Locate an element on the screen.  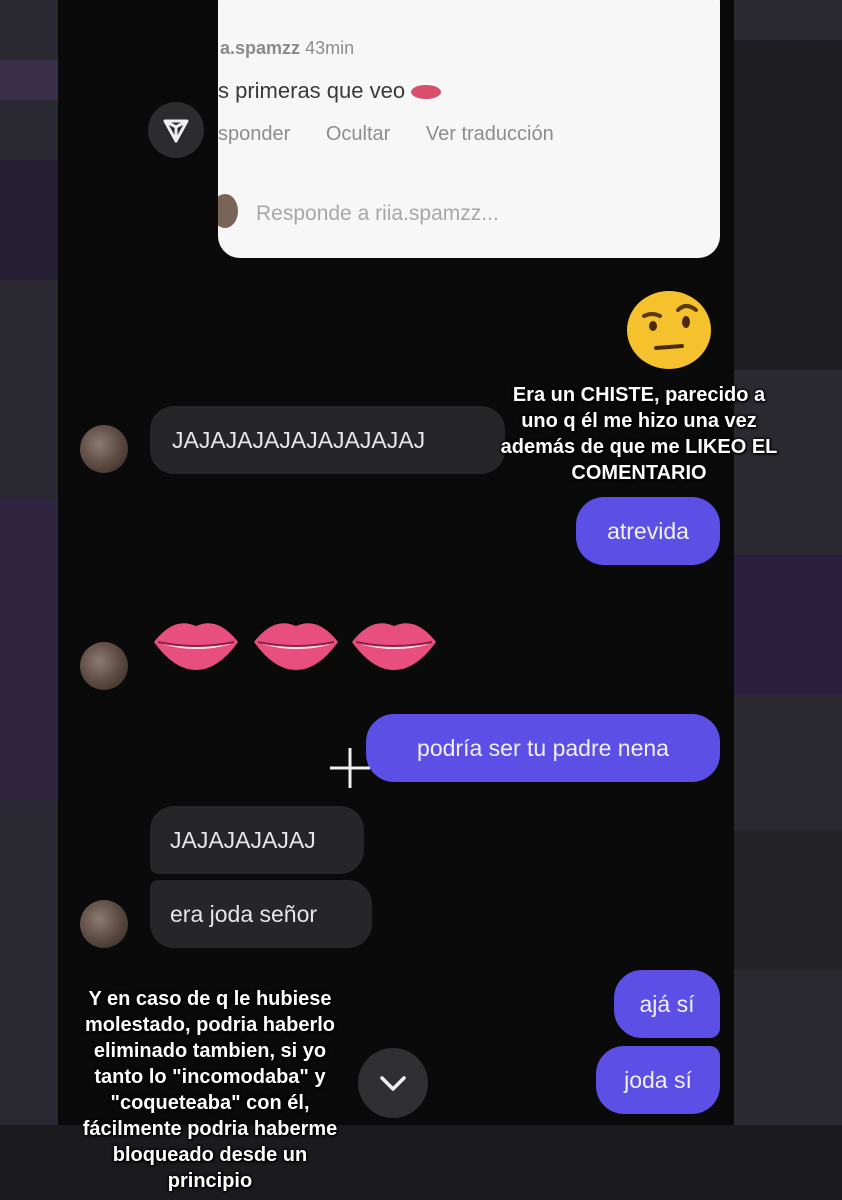
message-text: JAJAJAJAJAJ is located at coordinates (243, 840).